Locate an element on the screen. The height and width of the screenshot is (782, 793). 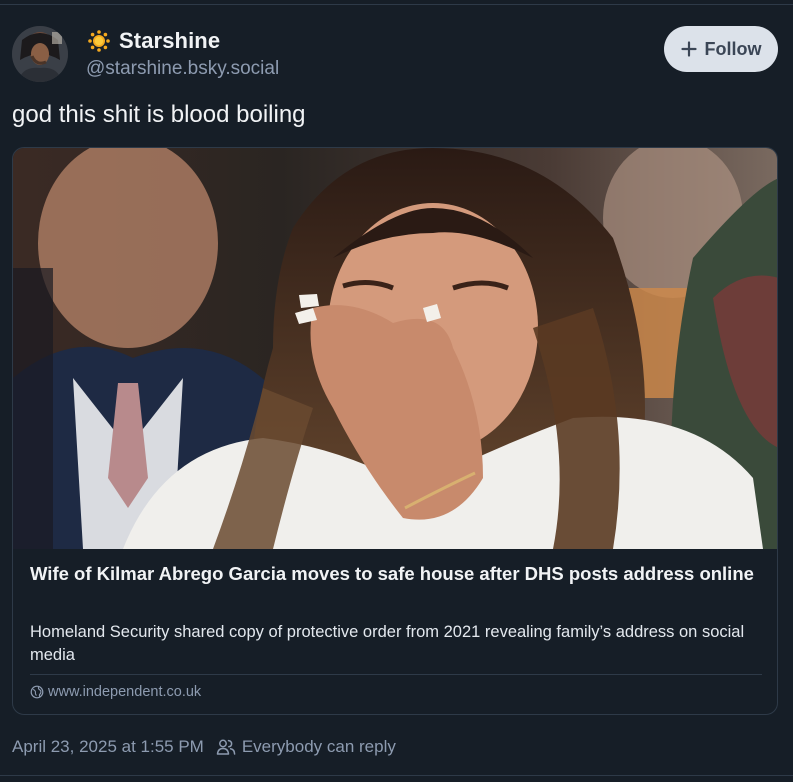
post-timestamp: April 23, 2025 at 1:55 PM is located at coordinates (108, 747).